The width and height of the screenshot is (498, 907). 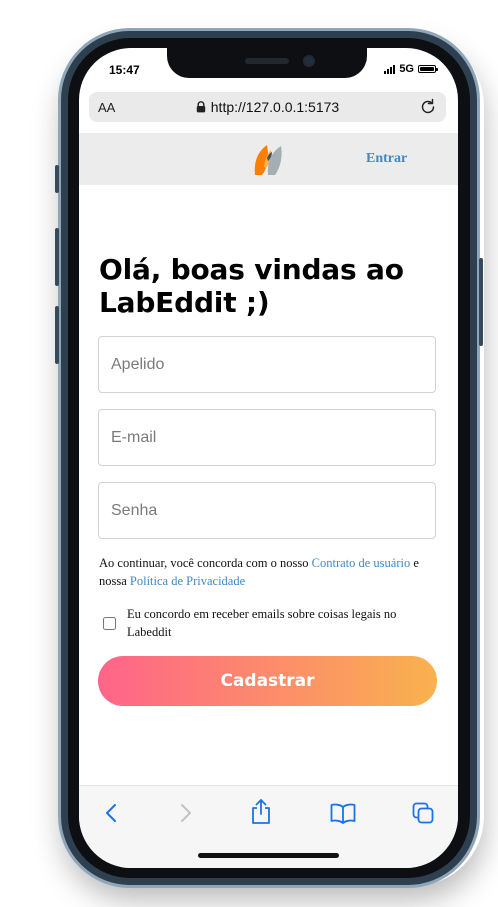 What do you see at coordinates (267, 437) in the screenshot?
I see `email-input` at bounding box center [267, 437].